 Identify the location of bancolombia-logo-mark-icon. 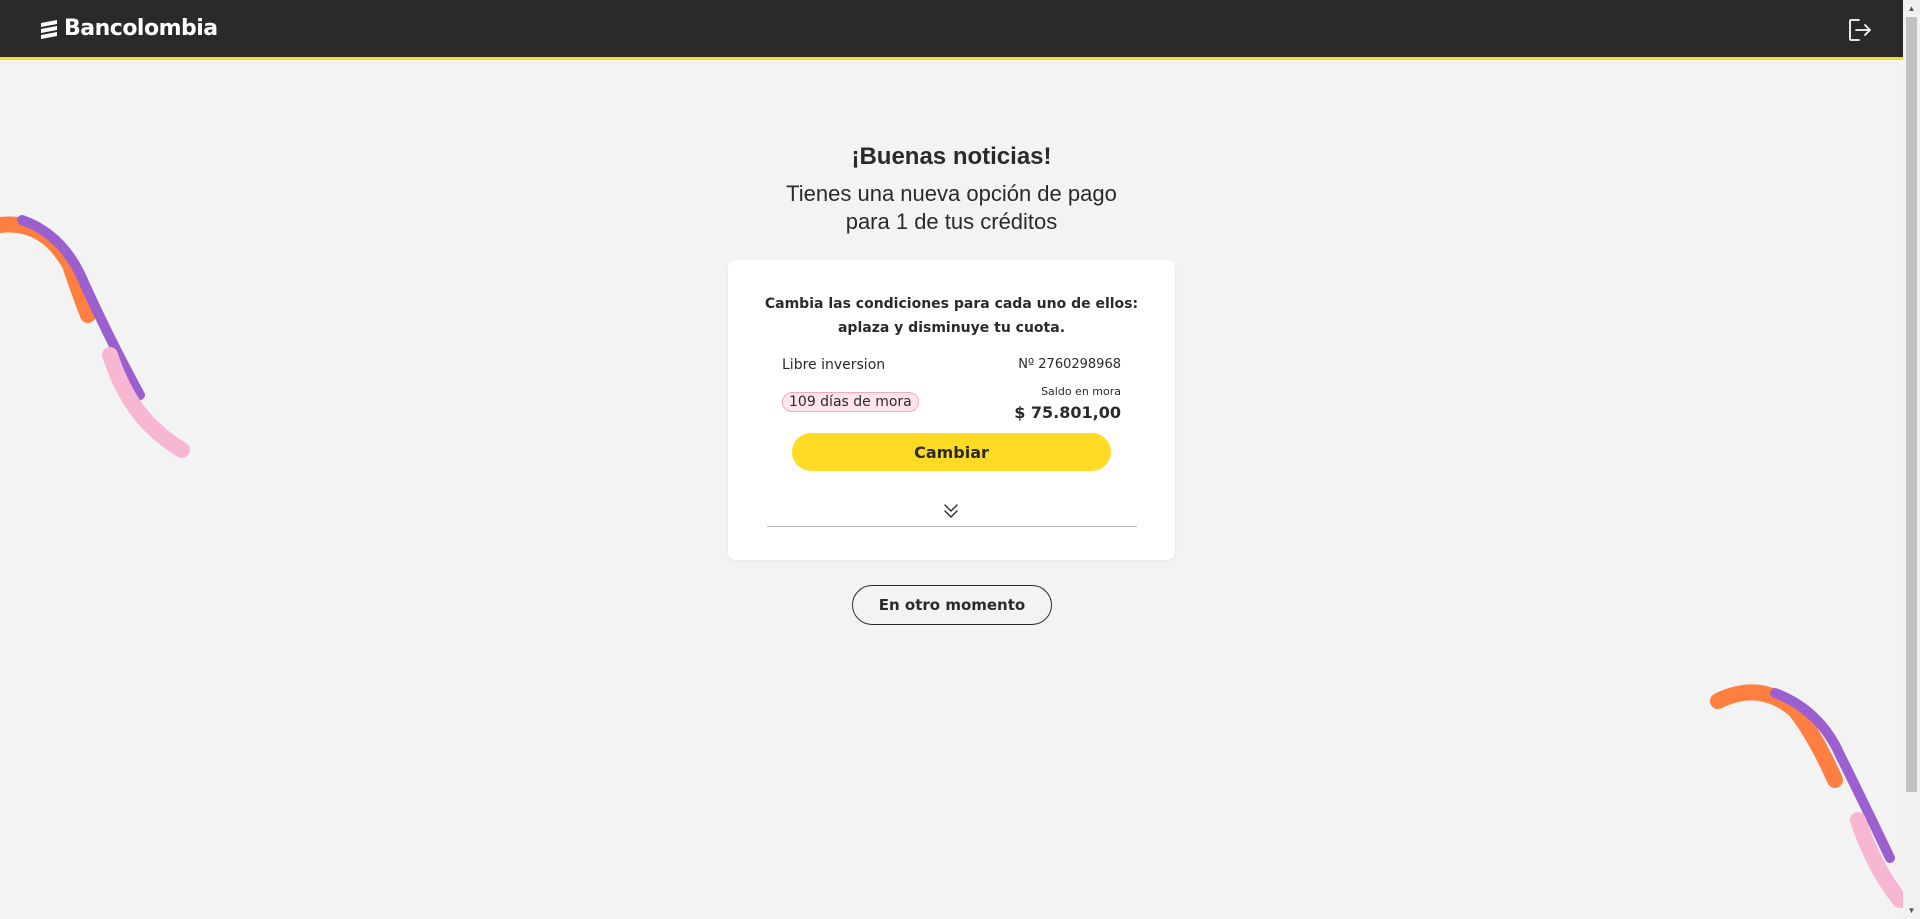
(49, 29).